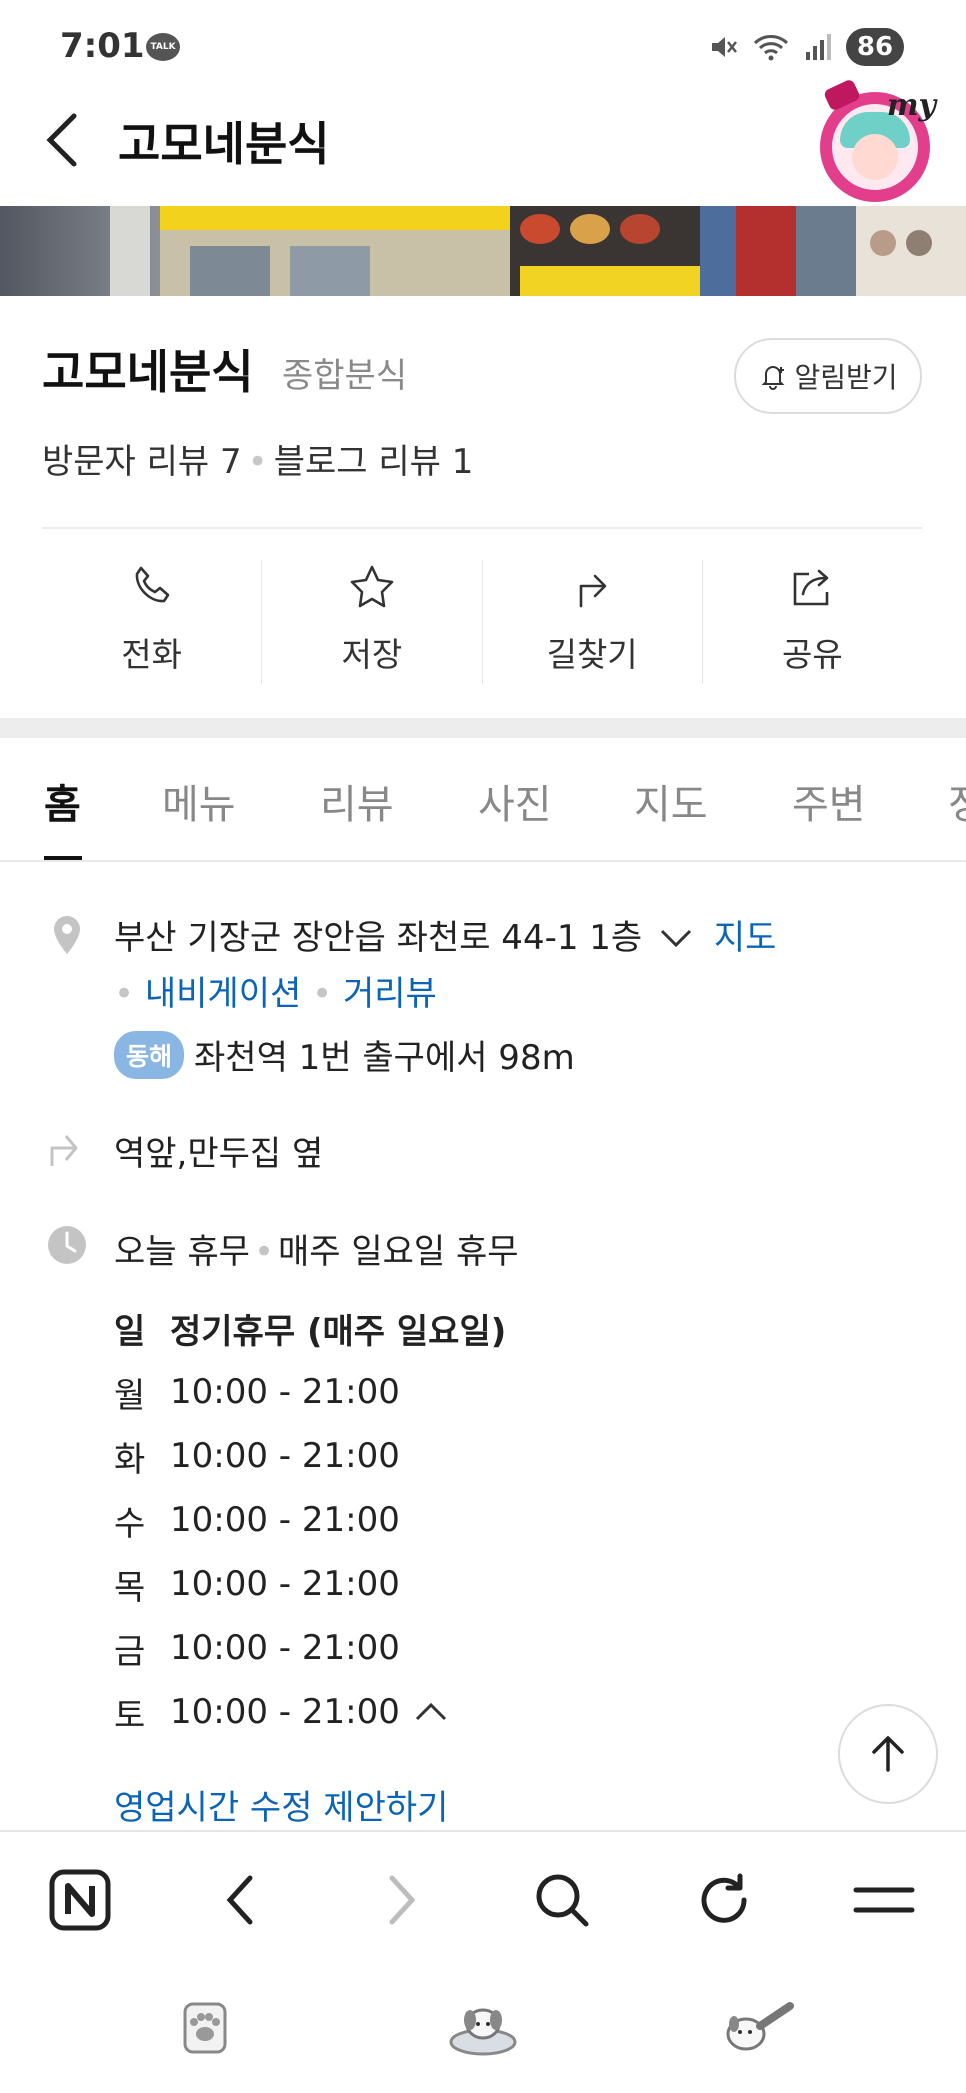  I want to click on call-label: 전화, so click(151, 654).